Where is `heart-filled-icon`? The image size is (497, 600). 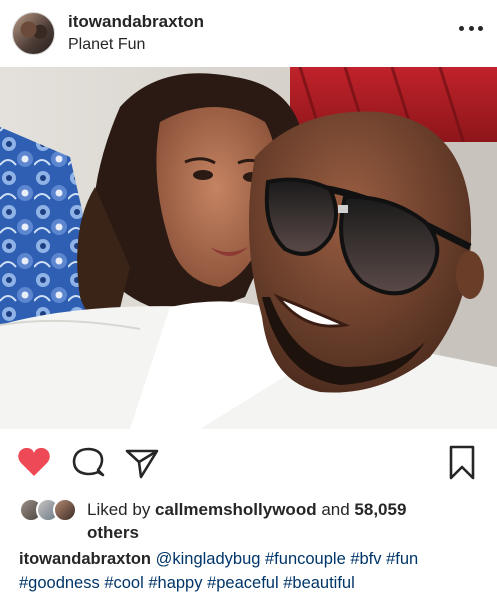
heart-filled-icon is located at coordinates (34, 462).